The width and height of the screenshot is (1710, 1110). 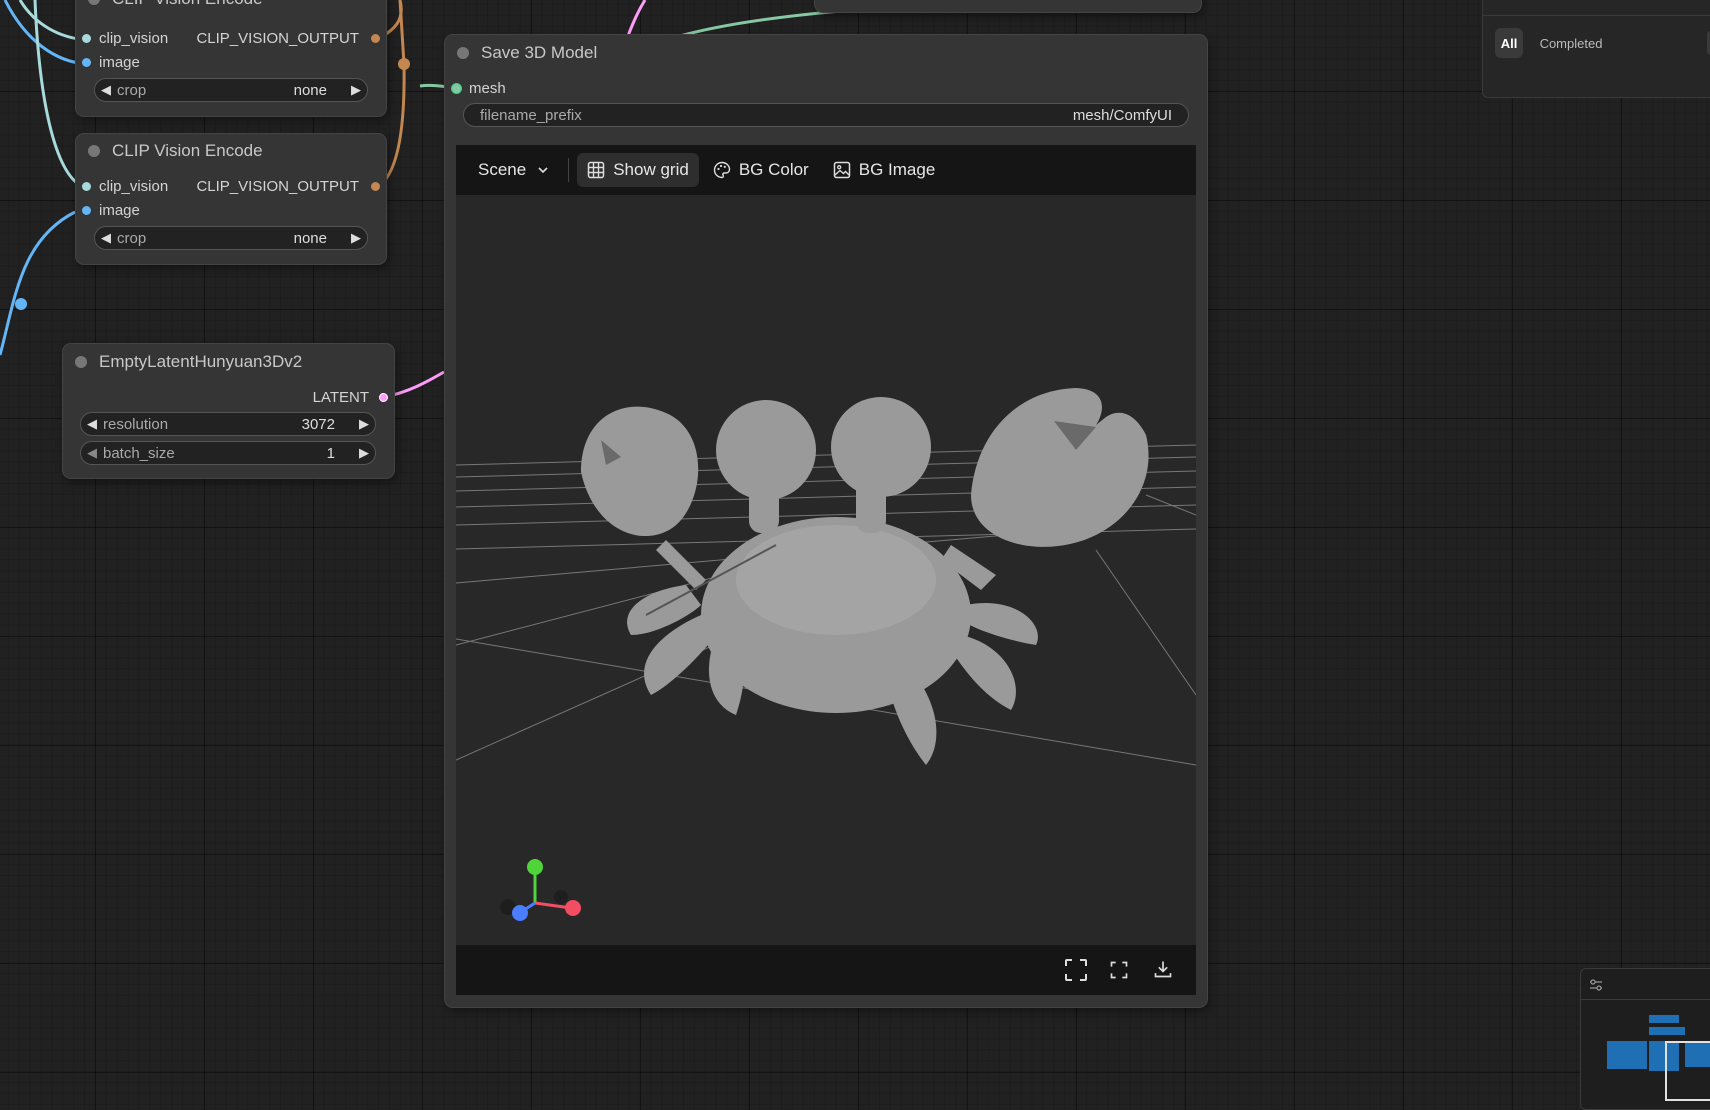 I want to click on widget-label: filename_prefix, so click(x=531, y=115).